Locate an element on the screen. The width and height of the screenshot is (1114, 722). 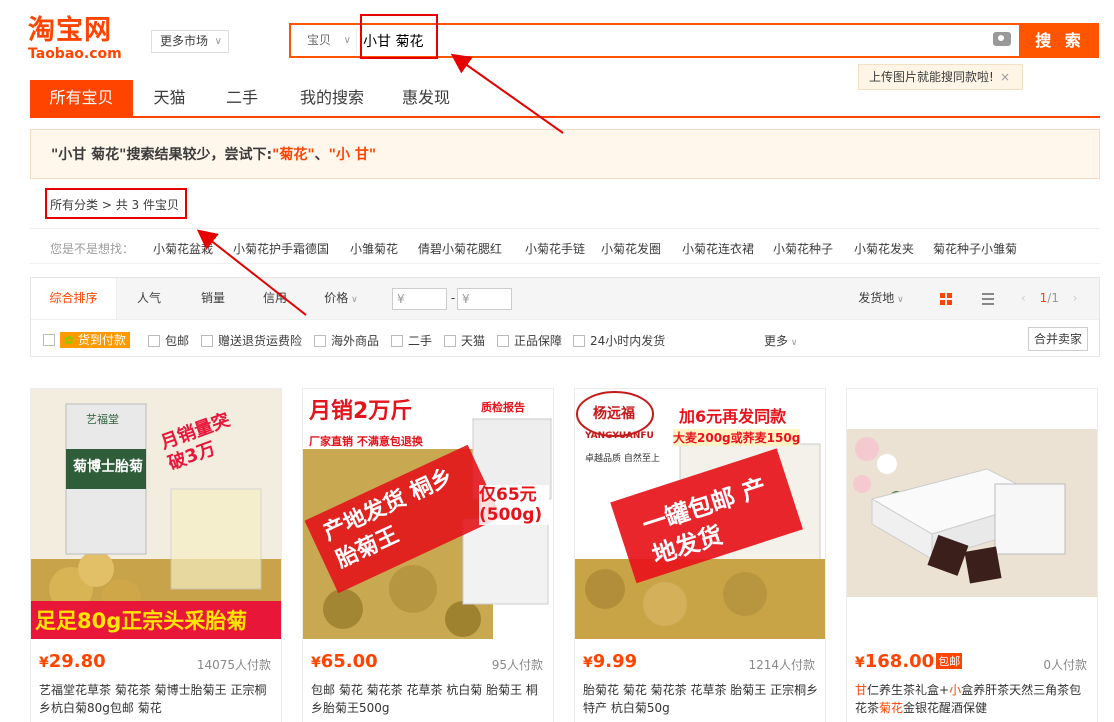
did-you-mean-label: 您是不是想找： is located at coordinates (92, 249).